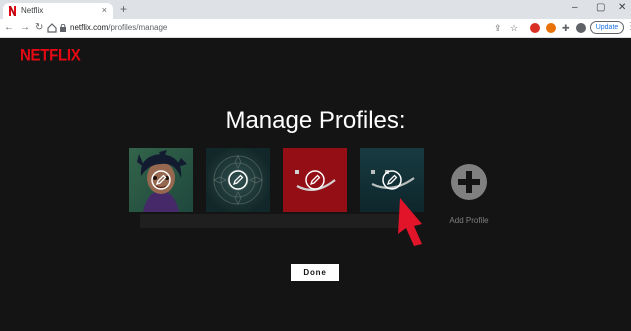 Image resolution: width=631 pixels, height=331 pixels. I want to click on address-bar: netflix.com/profiles/manage, so click(118, 27).